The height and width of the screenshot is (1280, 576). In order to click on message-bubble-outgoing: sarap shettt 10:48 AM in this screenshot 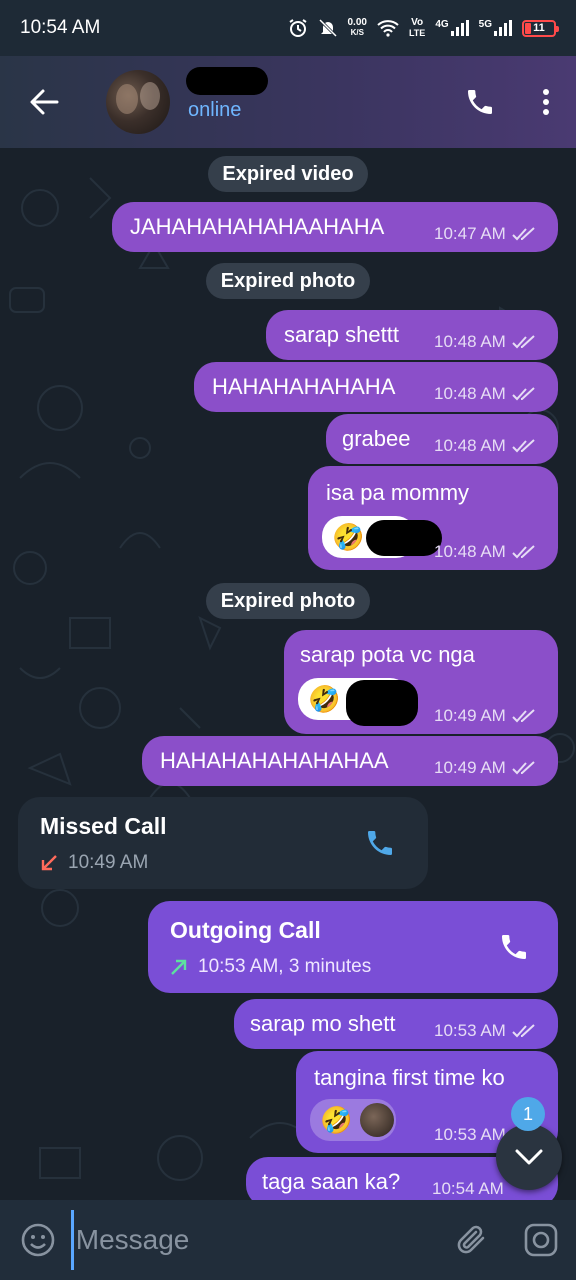, I will do `click(412, 335)`.